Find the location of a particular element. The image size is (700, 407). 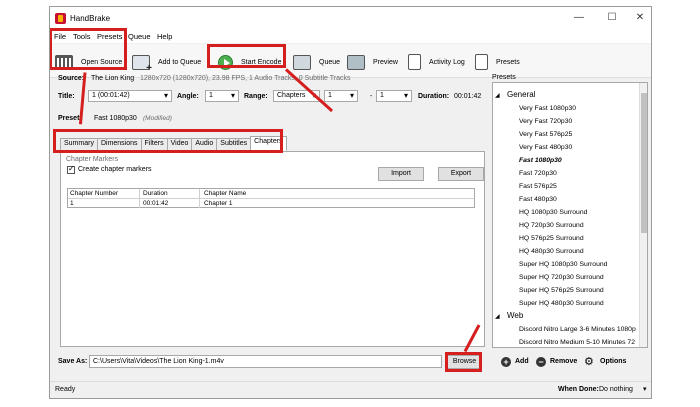

table-row-name: Chapter 1 is located at coordinates (218, 203).